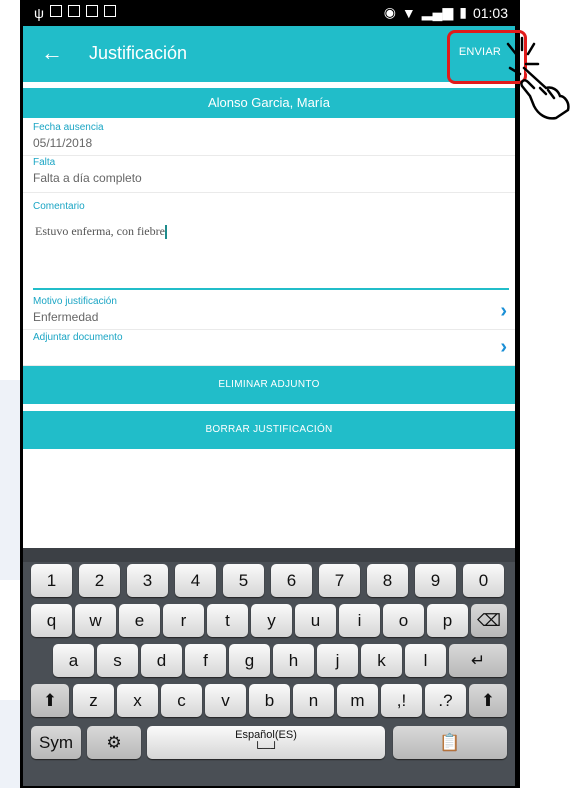 This screenshot has width=573, height=788. I want to click on backspace-icon: ⌫, so click(489, 620).